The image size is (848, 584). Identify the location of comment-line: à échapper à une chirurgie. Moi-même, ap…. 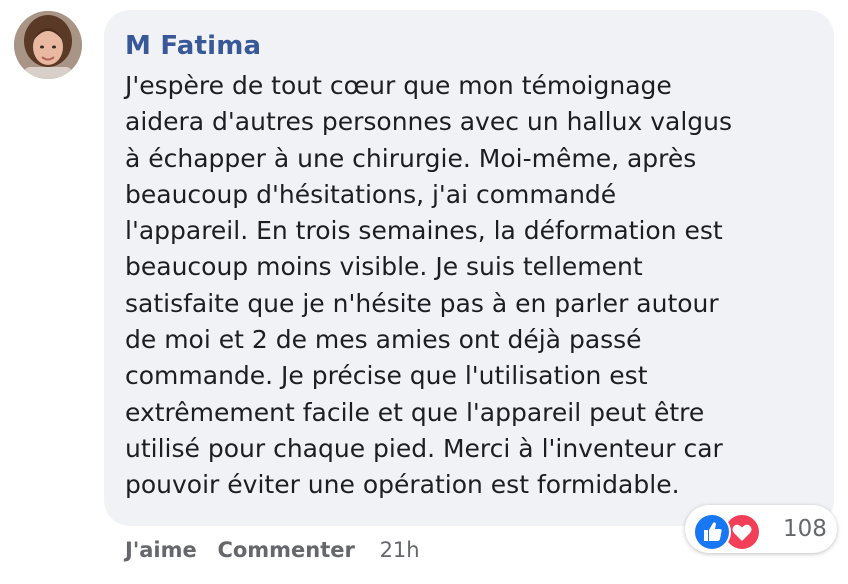
(411, 158).